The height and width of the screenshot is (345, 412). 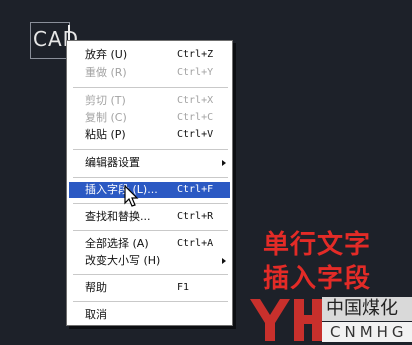 What do you see at coordinates (54, 40) in the screenshot?
I see `cad-text-object: CAD` at bounding box center [54, 40].